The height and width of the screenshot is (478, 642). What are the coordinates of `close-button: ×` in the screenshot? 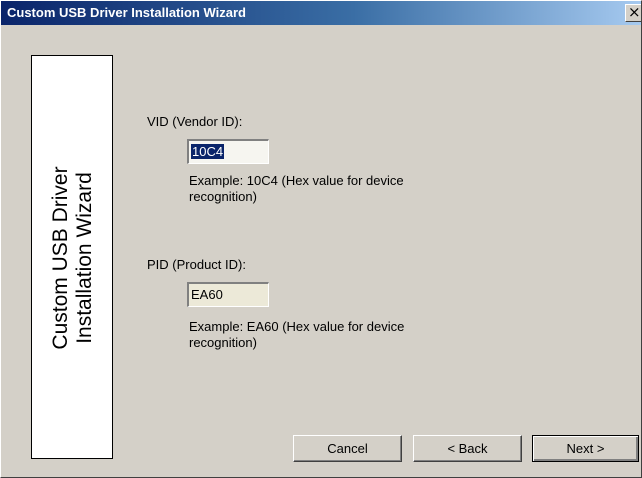 It's located at (633, 13).